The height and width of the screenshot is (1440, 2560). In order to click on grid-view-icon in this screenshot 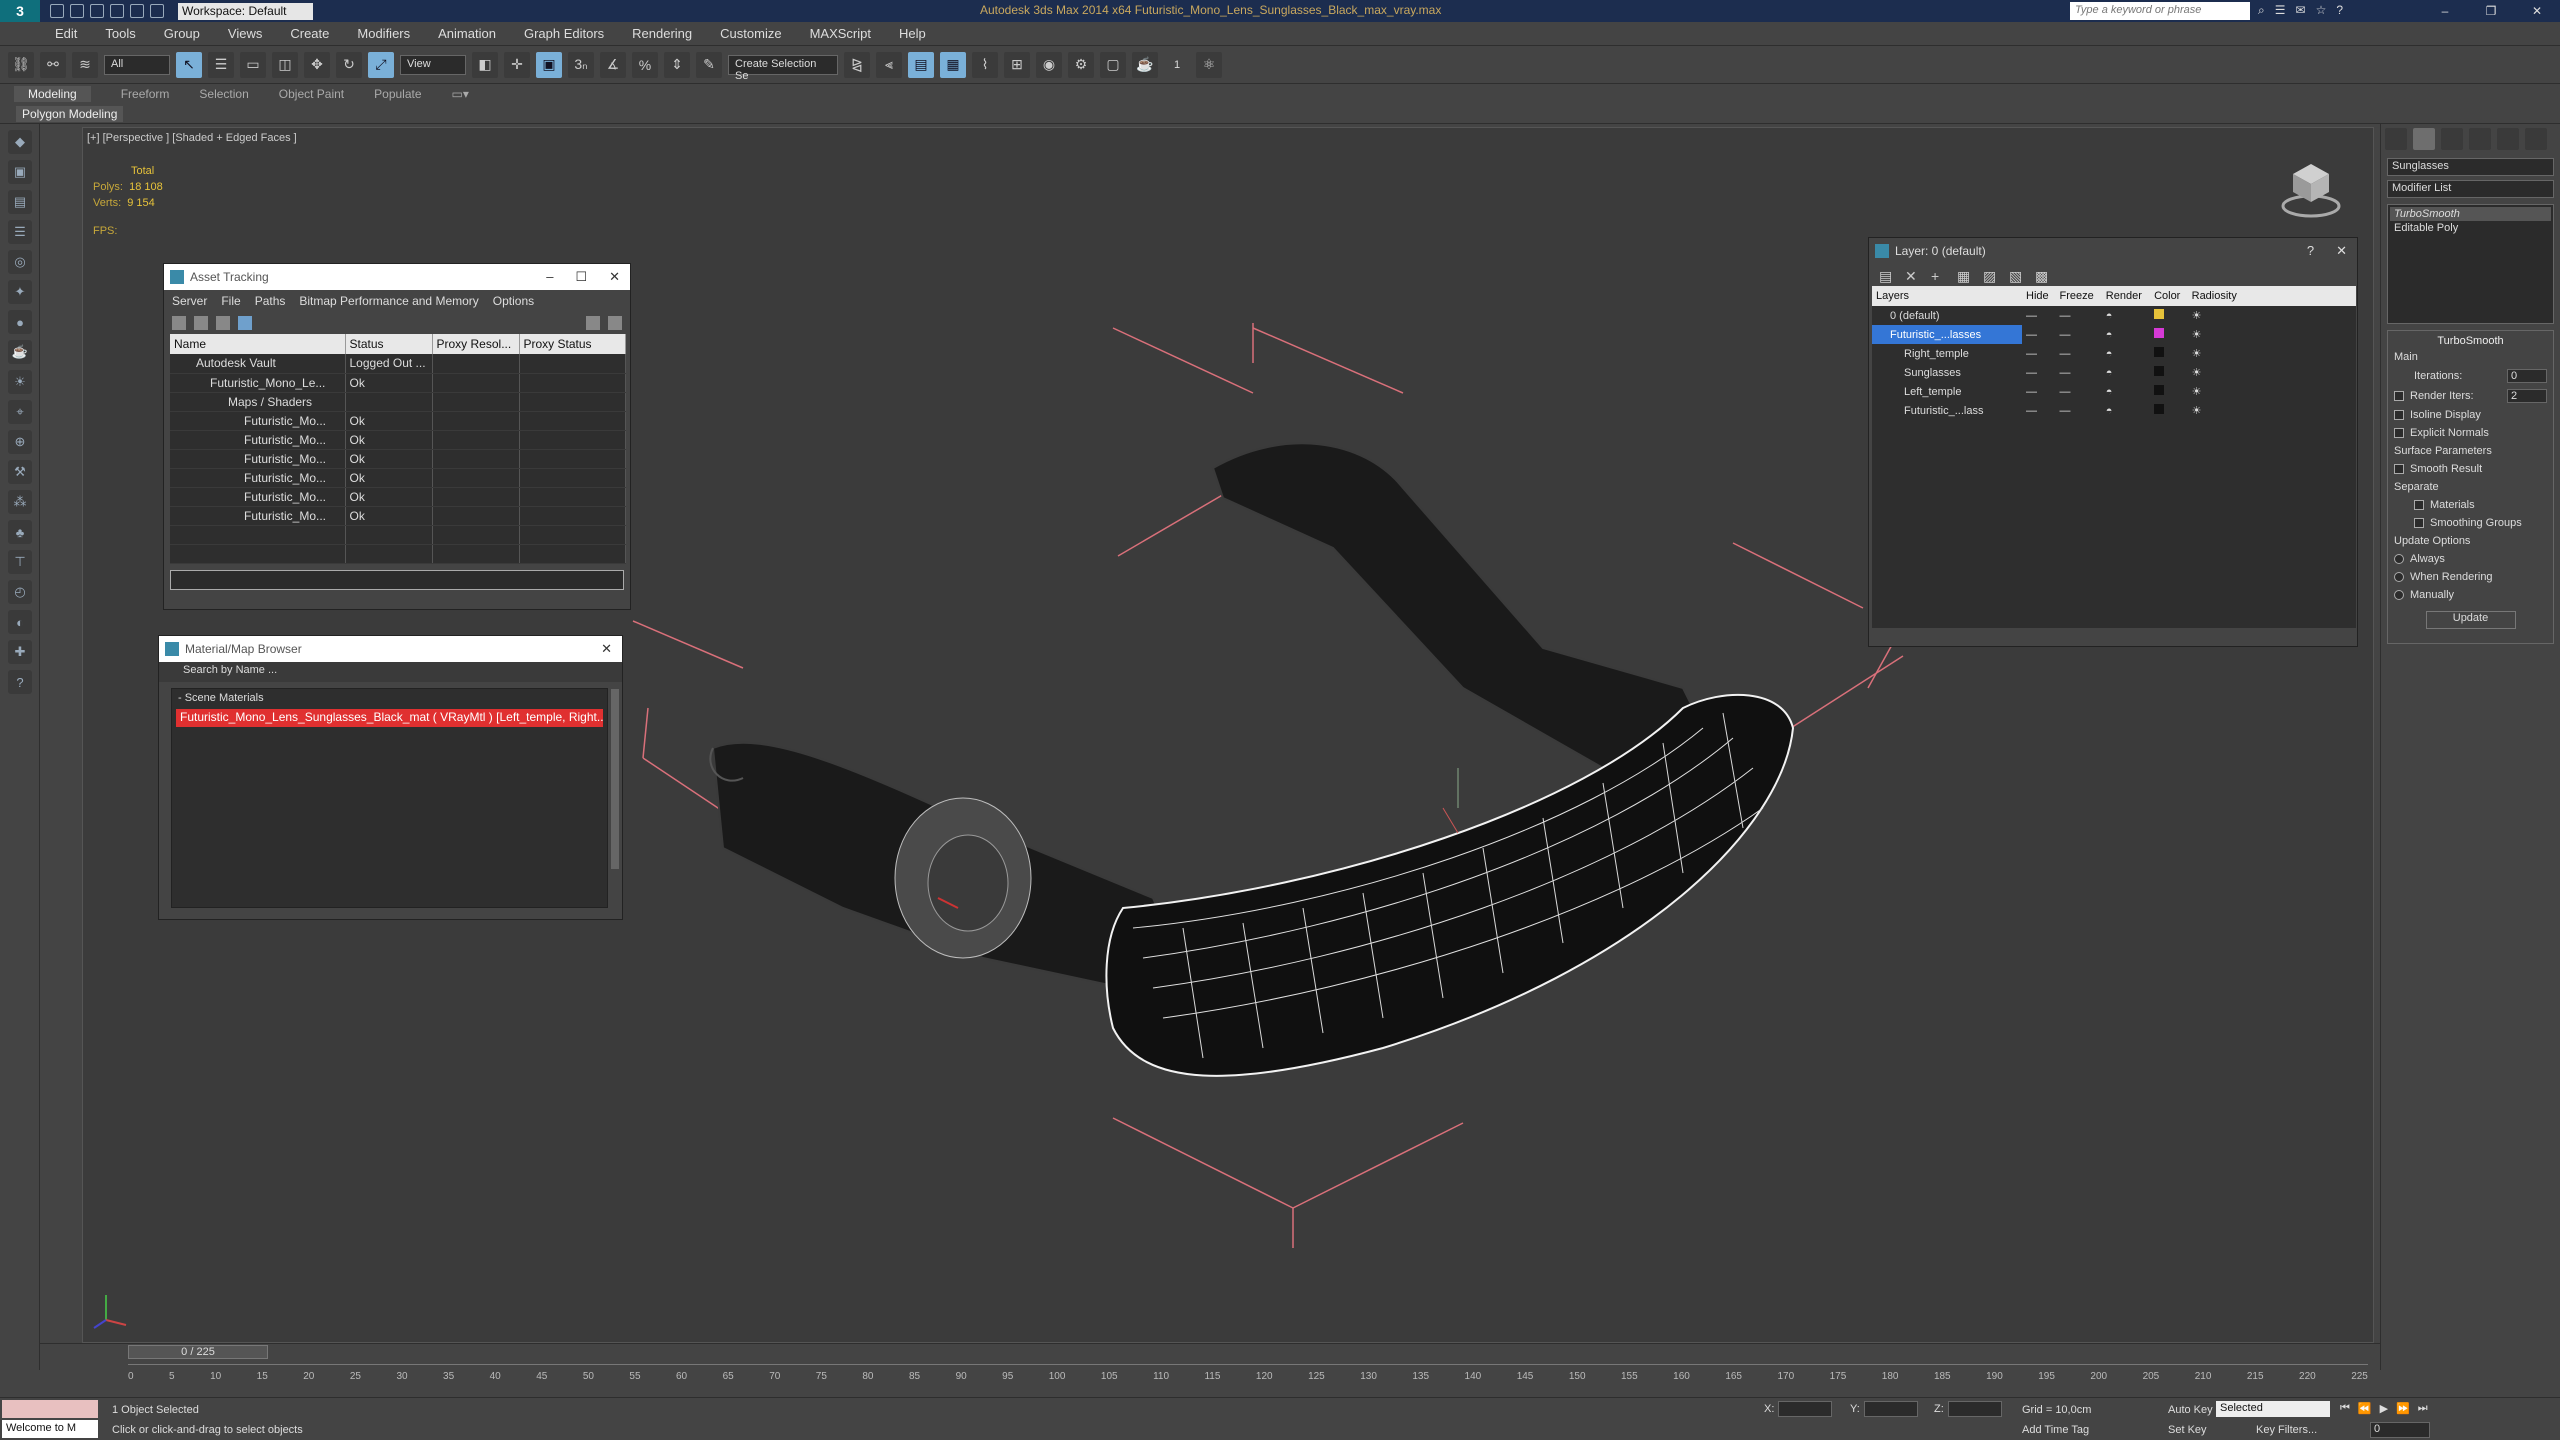, I will do `click(245, 323)`.